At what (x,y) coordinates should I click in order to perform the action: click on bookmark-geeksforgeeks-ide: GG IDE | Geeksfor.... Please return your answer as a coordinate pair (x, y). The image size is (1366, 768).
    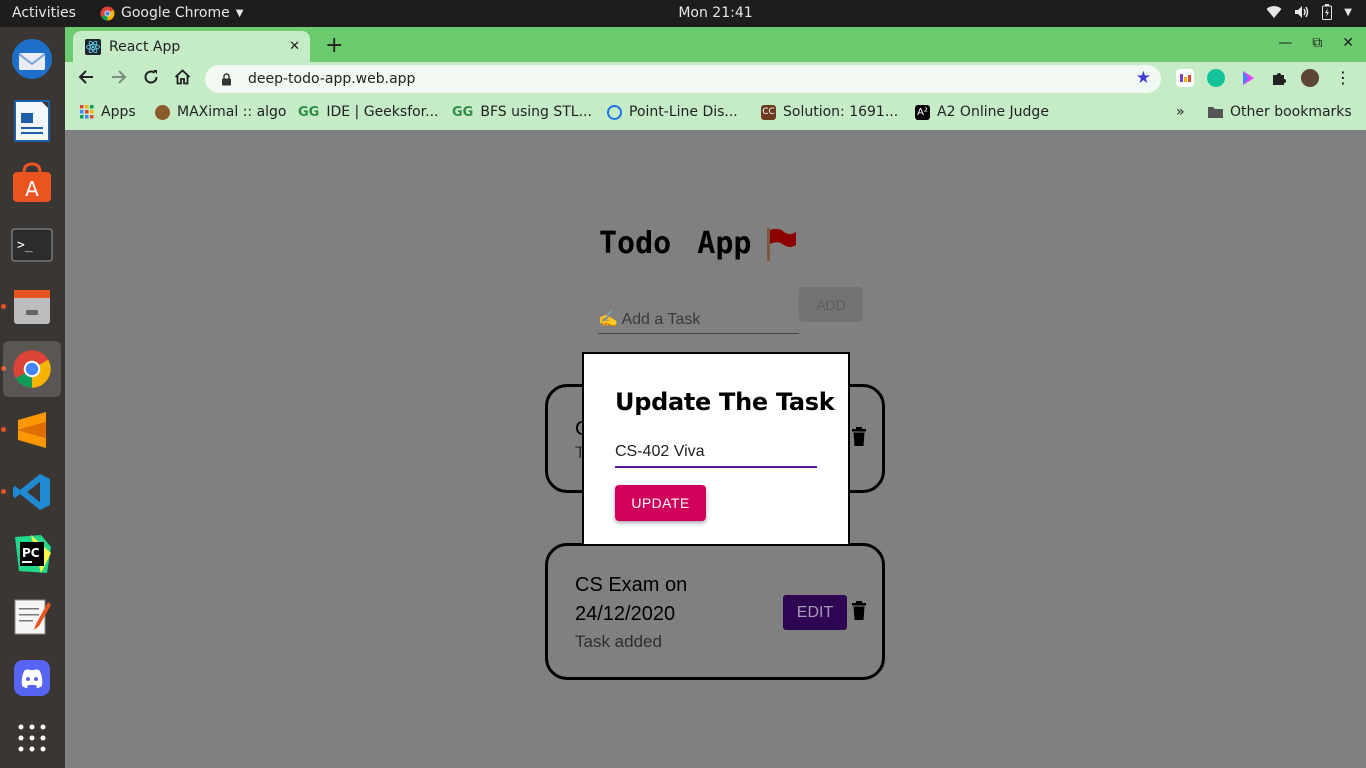
    Looking at the image, I should click on (368, 112).